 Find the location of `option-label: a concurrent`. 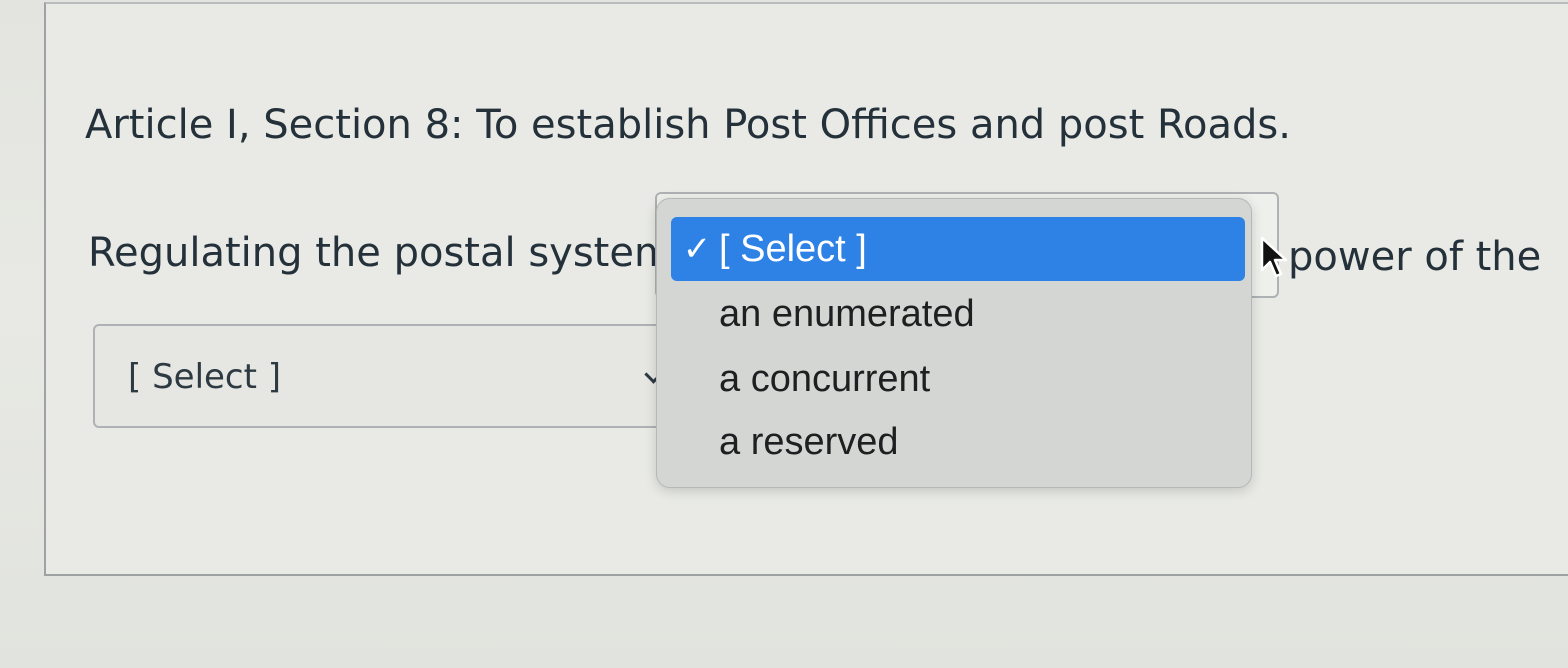

option-label: a concurrent is located at coordinates (825, 379).